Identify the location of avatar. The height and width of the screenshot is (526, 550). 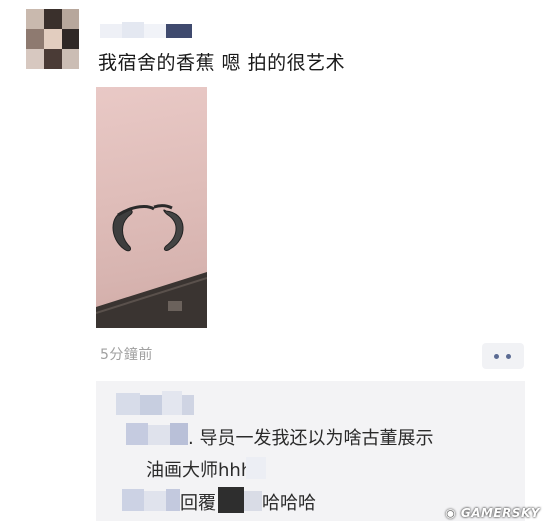
(52, 39).